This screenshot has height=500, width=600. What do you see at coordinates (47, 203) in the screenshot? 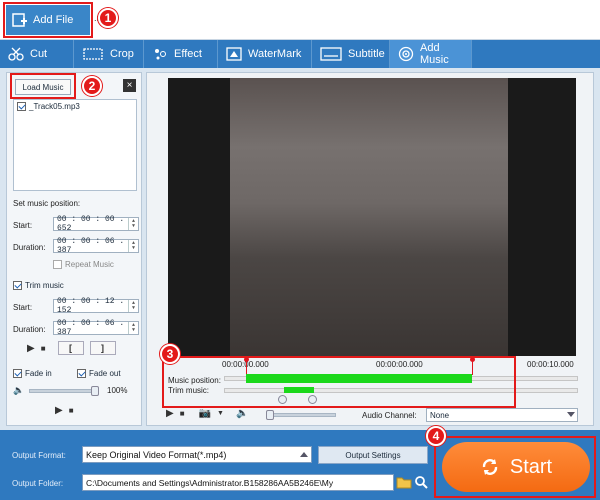
I see `set-position-label: Set music position:` at bounding box center [47, 203].